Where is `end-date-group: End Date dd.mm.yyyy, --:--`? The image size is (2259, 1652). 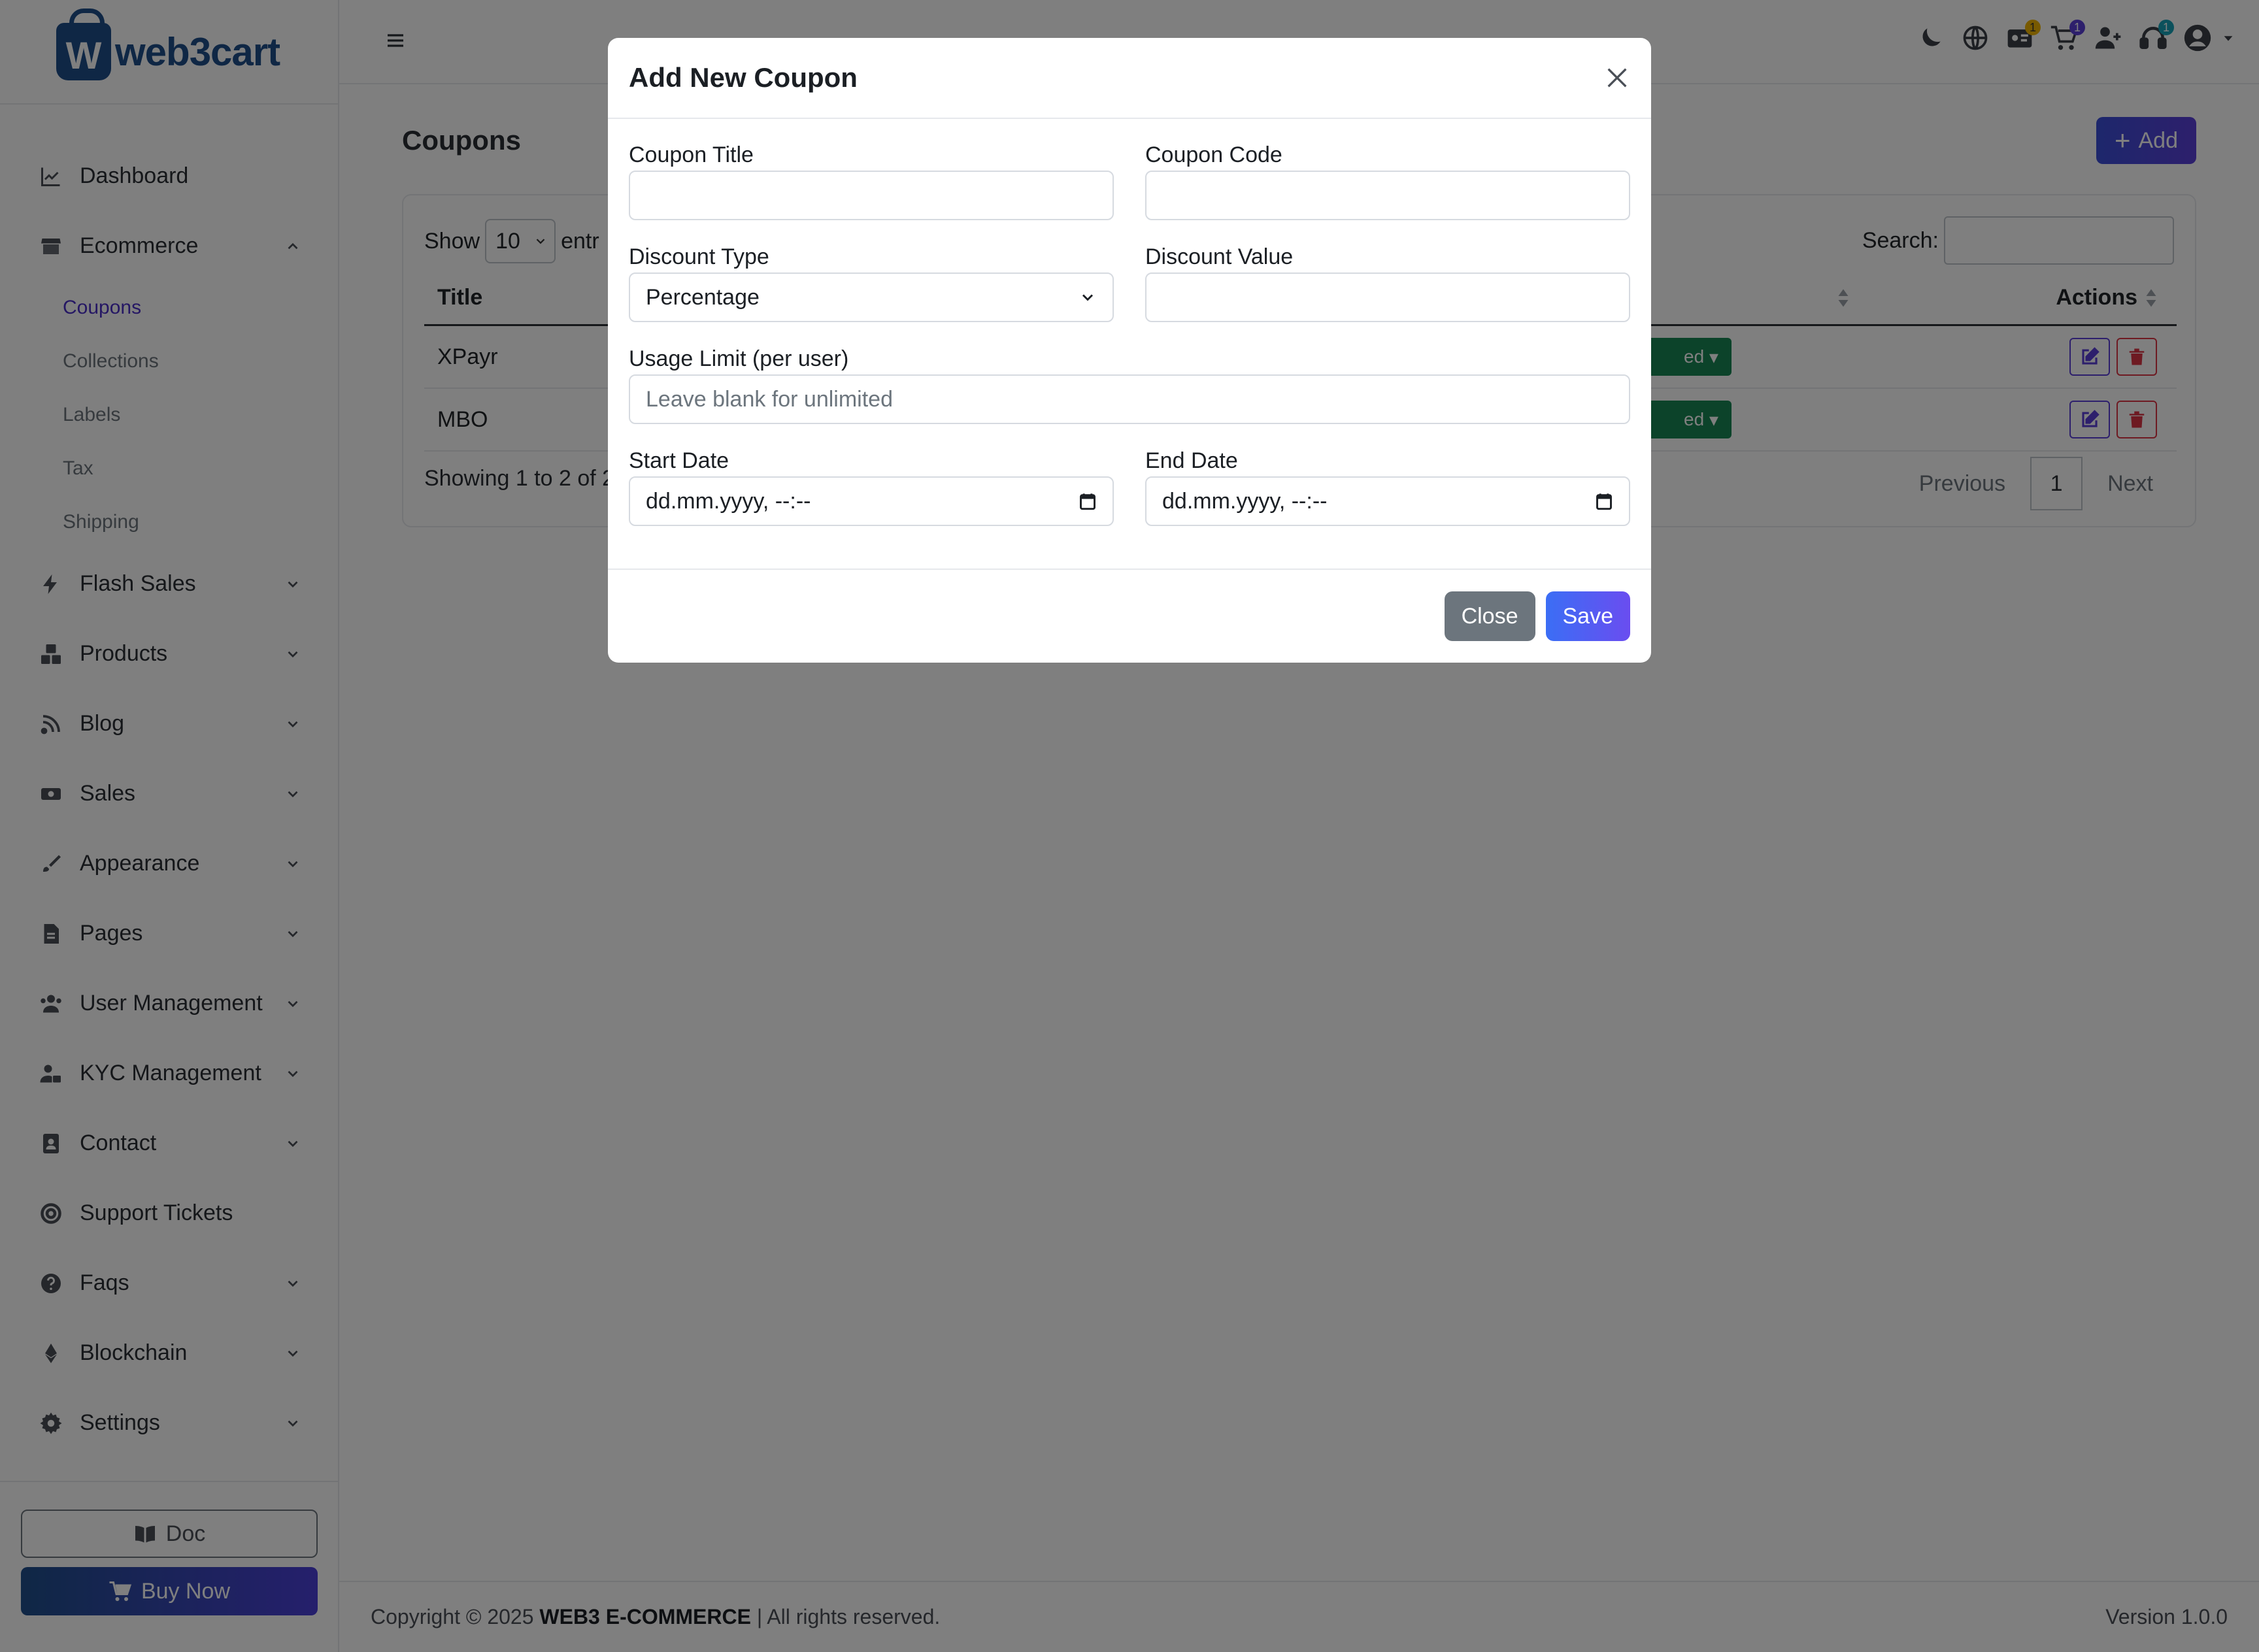
end-date-group: End Date dd.mm.yyyy, --:-- is located at coordinates (1387, 486).